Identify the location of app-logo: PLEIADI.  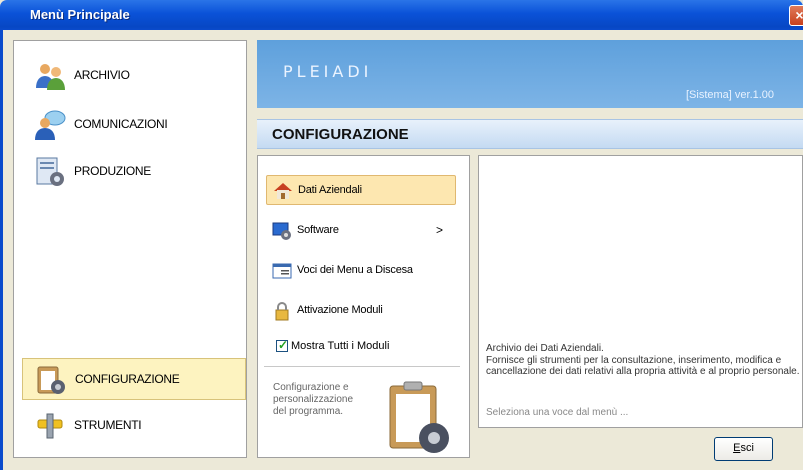
(328, 71).